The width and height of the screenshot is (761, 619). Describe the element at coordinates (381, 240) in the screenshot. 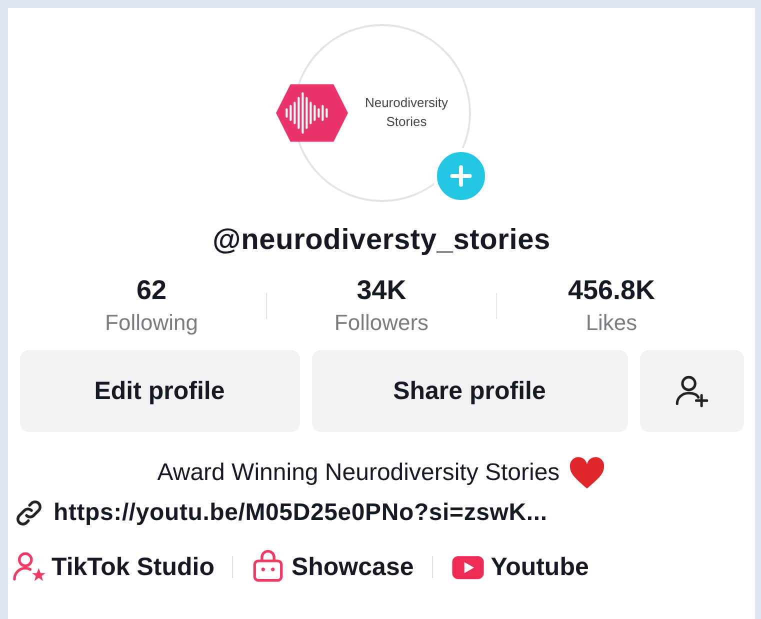

I see `username: @neurodiversty_stories` at that location.